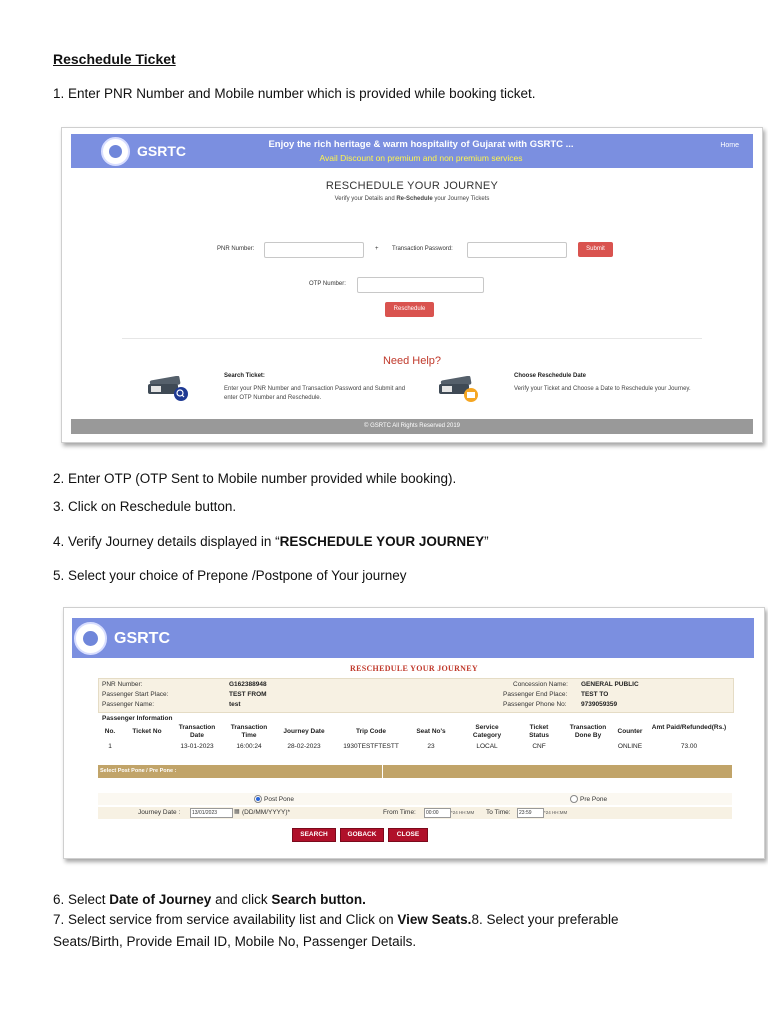 The image size is (768, 1024). I want to click on col-transaction-time: Transaction Time, so click(249, 731).